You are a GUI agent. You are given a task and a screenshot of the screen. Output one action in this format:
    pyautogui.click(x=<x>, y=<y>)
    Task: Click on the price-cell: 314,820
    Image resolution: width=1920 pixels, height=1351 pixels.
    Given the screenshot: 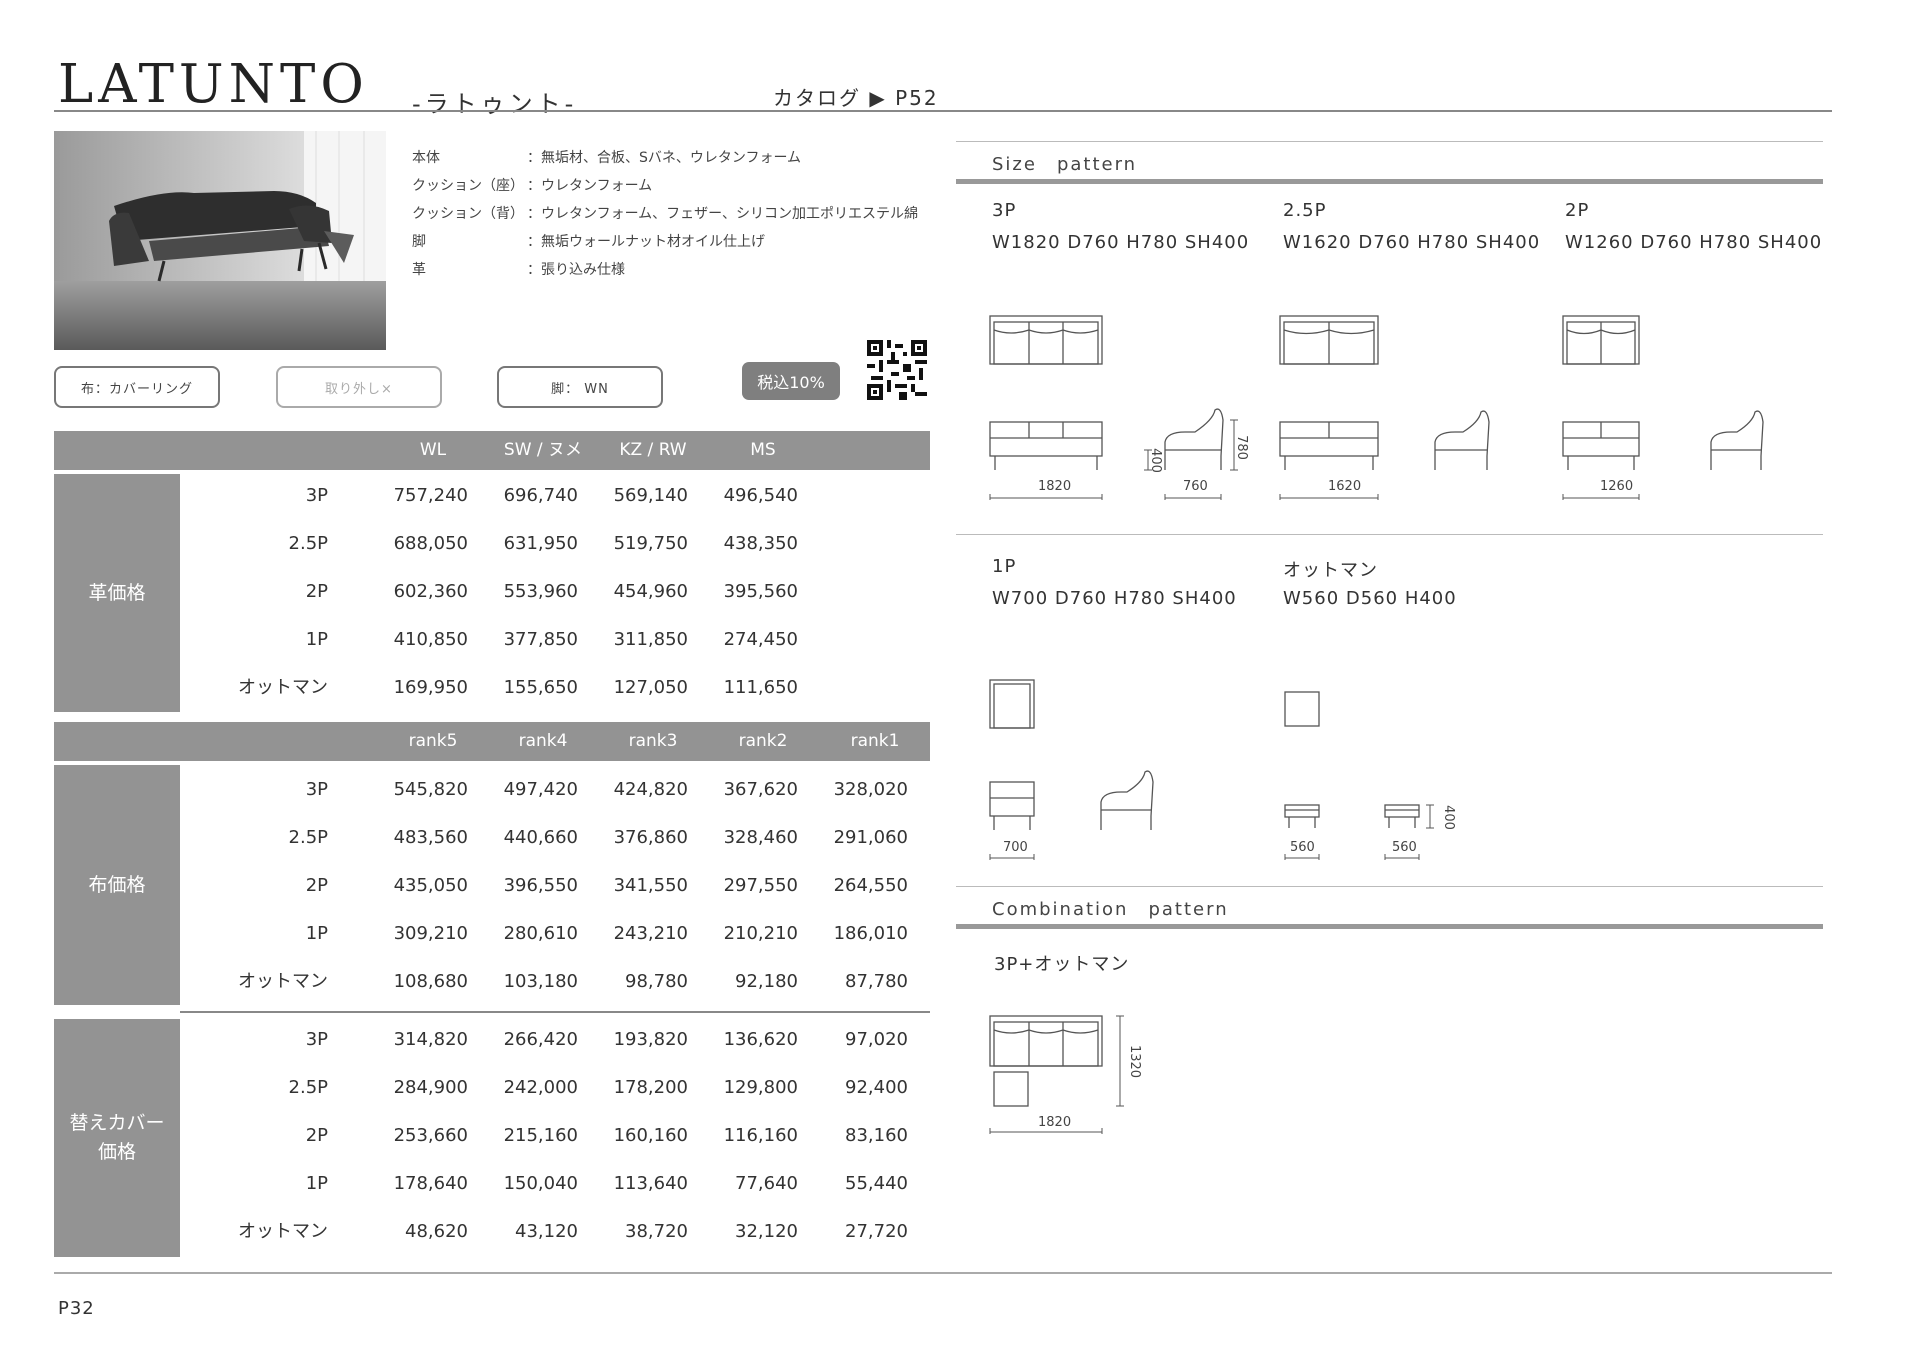 What is the action you would take?
    pyautogui.click(x=430, y=1039)
    